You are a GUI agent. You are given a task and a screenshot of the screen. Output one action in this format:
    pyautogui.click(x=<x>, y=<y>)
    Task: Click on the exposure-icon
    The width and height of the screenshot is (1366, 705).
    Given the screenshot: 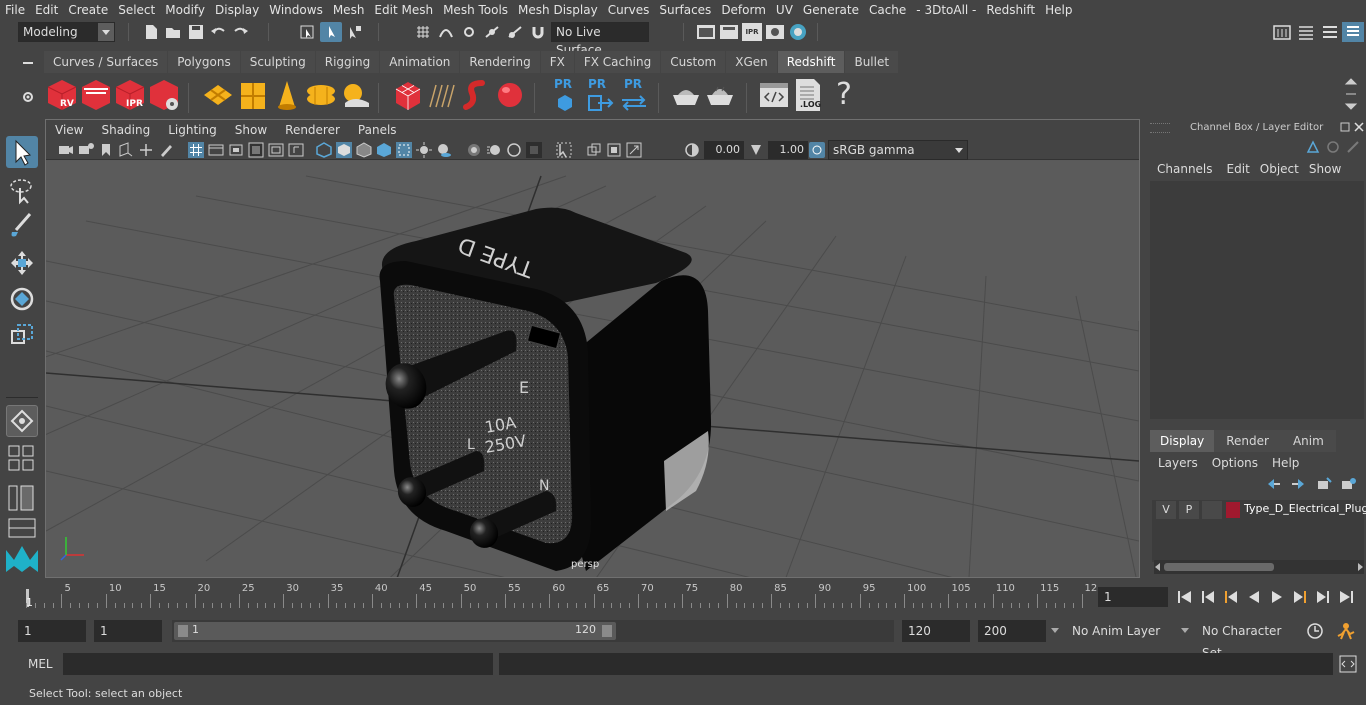 What is the action you would take?
    pyautogui.click(x=692, y=150)
    